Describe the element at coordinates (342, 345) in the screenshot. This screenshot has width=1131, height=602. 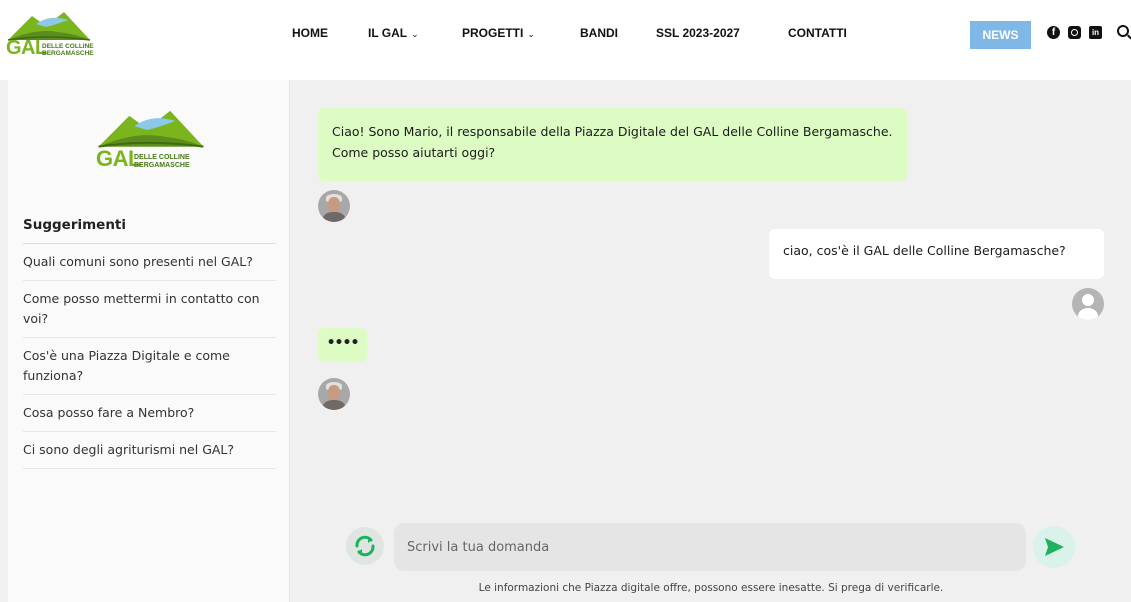
I see `typing-indicator: ••••` at that location.